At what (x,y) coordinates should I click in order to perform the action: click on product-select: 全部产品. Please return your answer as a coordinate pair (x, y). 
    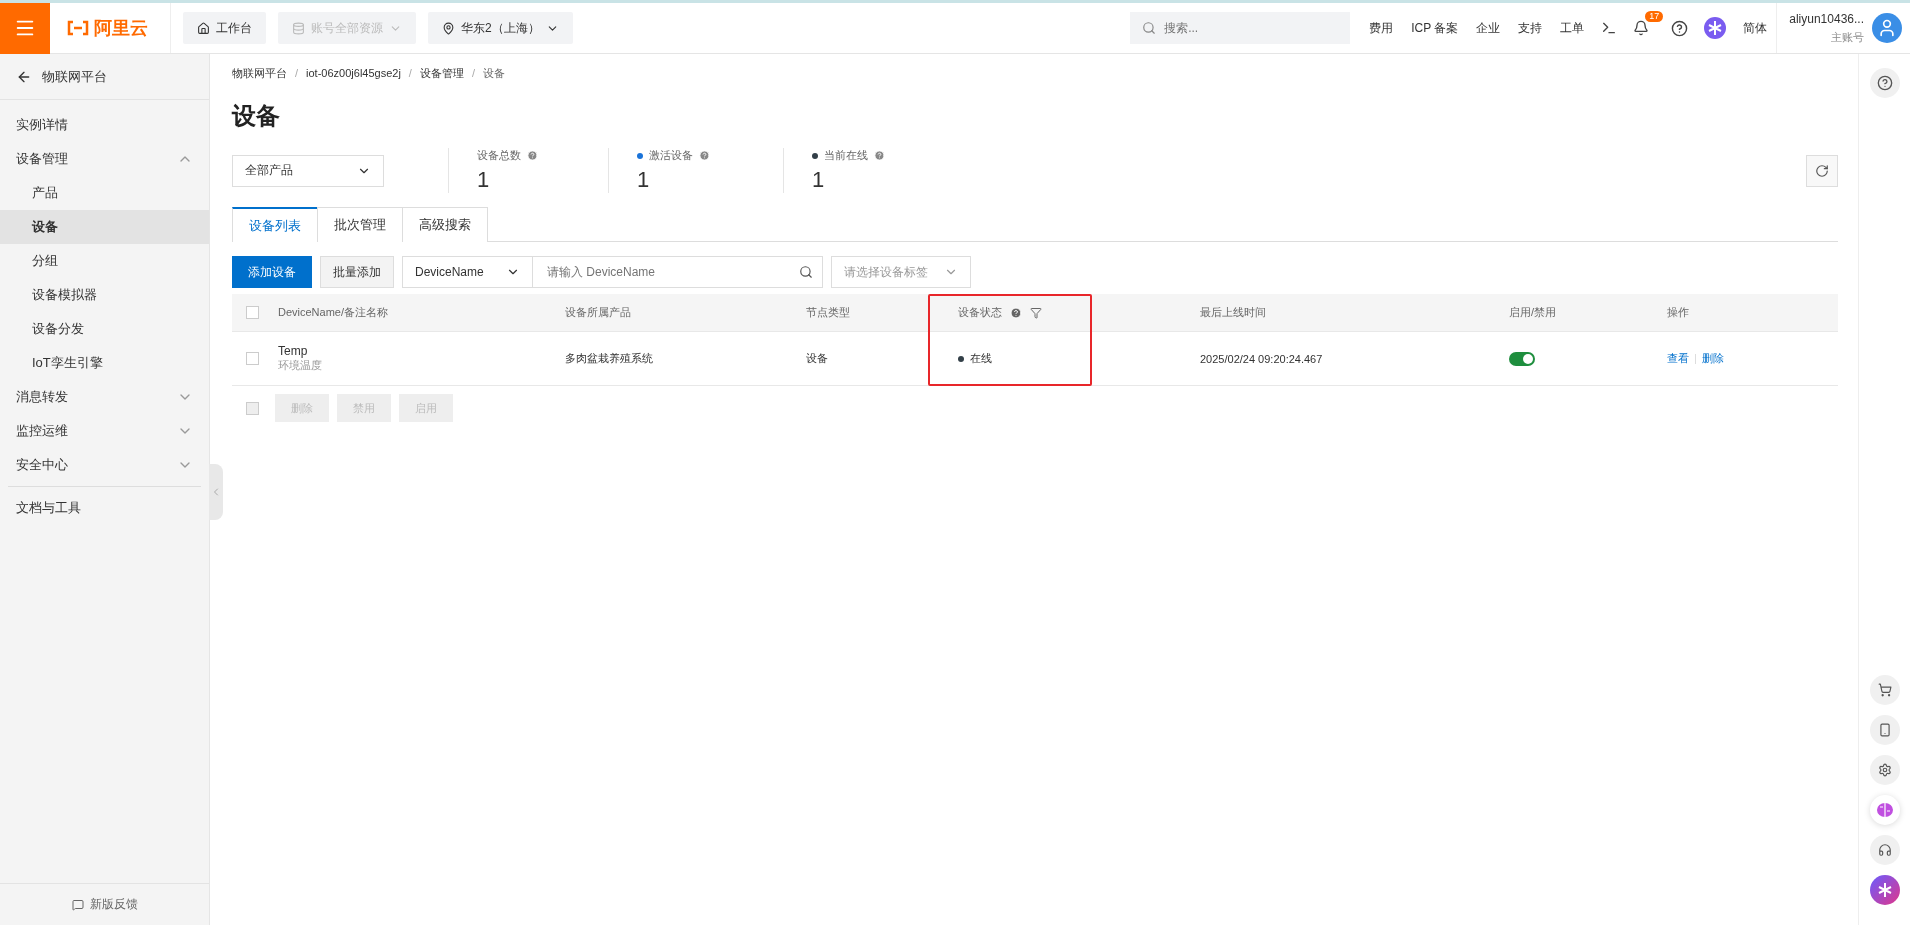
    Looking at the image, I should click on (308, 170).